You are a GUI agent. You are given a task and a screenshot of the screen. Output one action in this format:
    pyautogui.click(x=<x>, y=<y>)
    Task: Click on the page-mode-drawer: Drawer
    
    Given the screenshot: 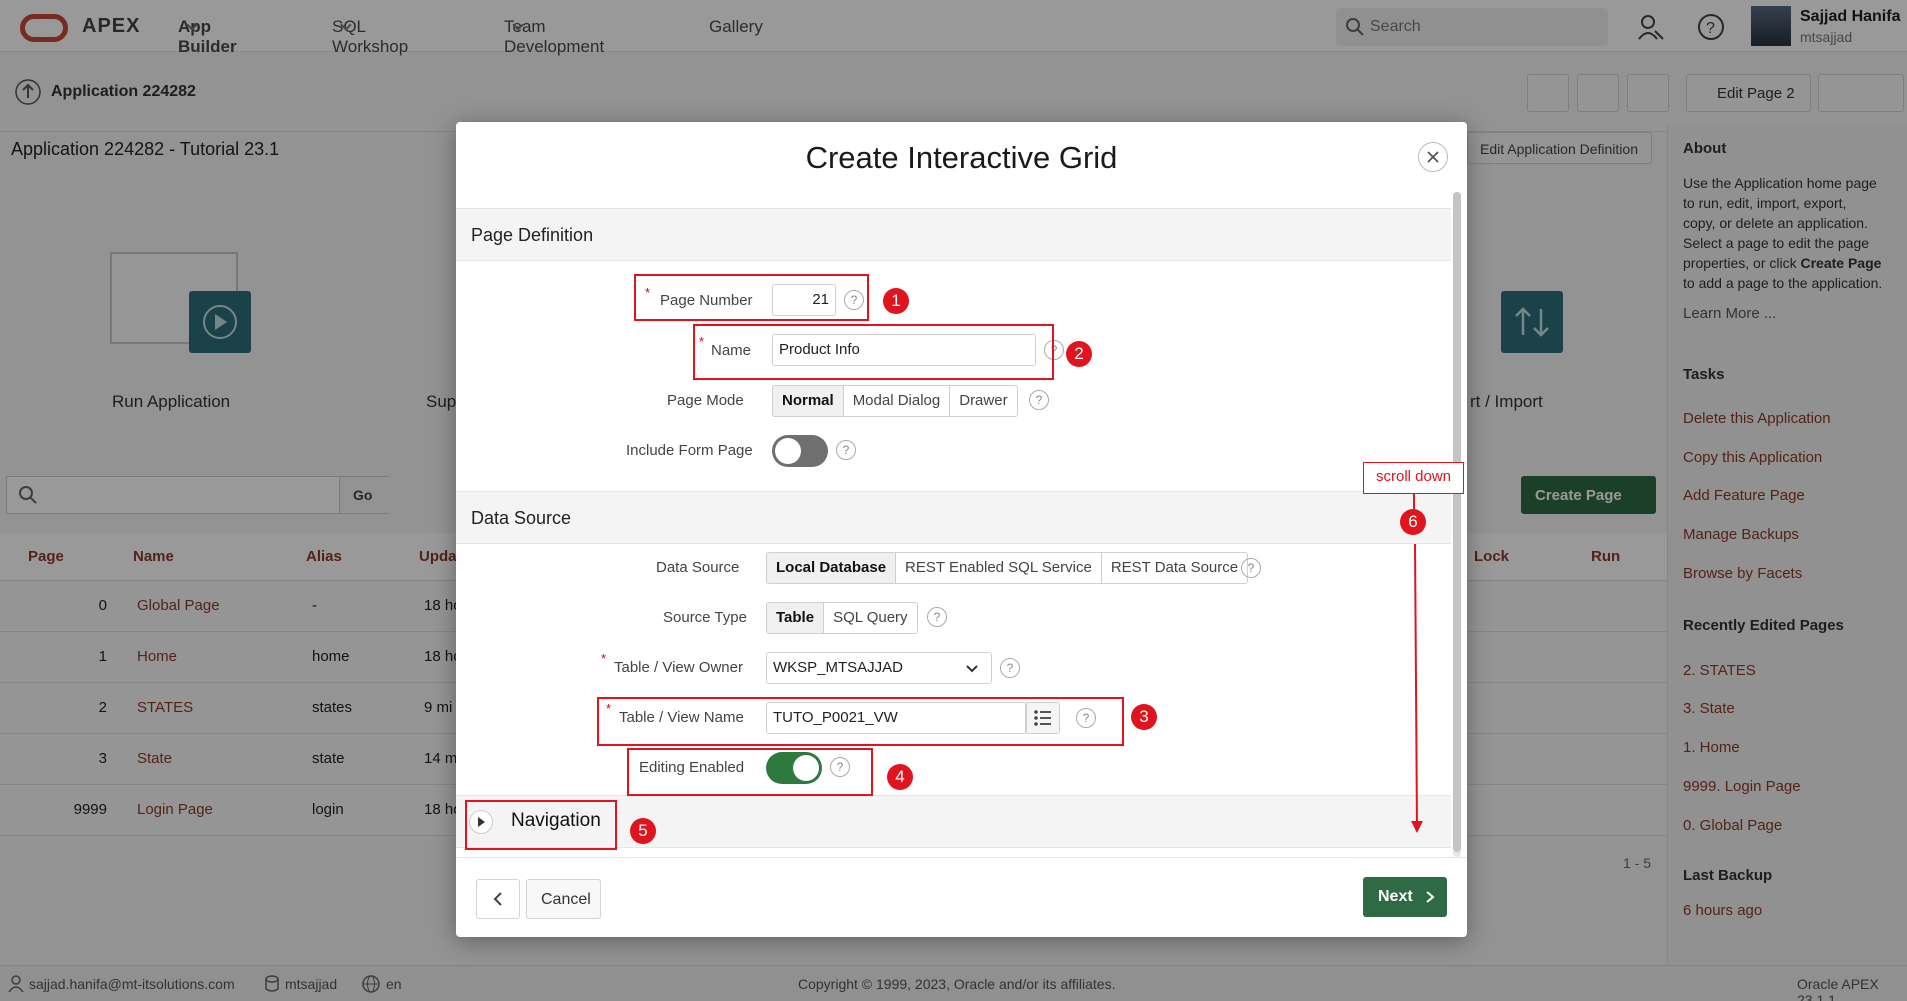 What is the action you would take?
    pyautogui.click(x=983, y=401)
    